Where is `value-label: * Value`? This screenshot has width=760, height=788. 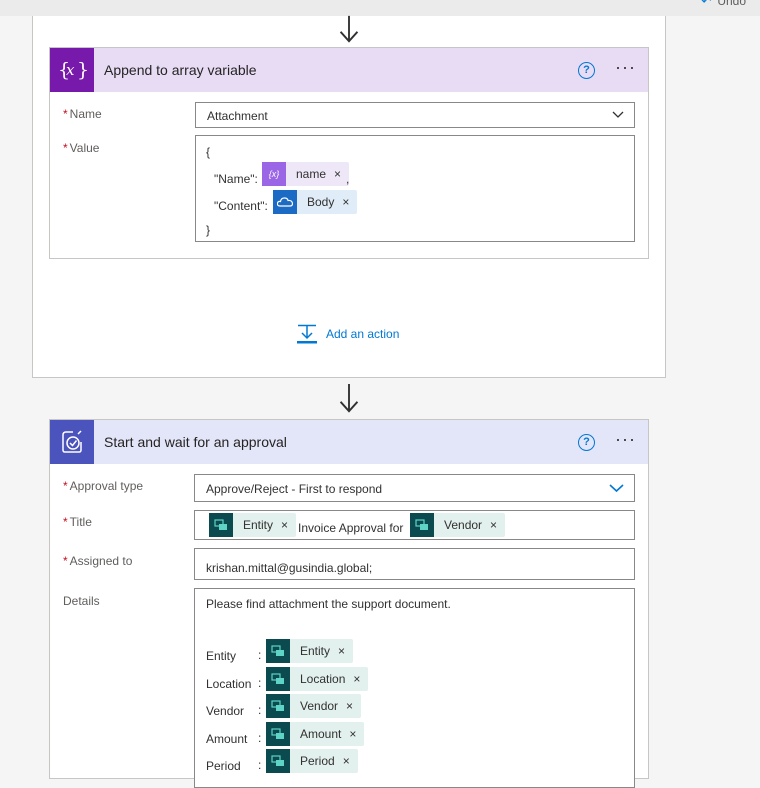
value-label: * Value is located at coordinates (81, 148).